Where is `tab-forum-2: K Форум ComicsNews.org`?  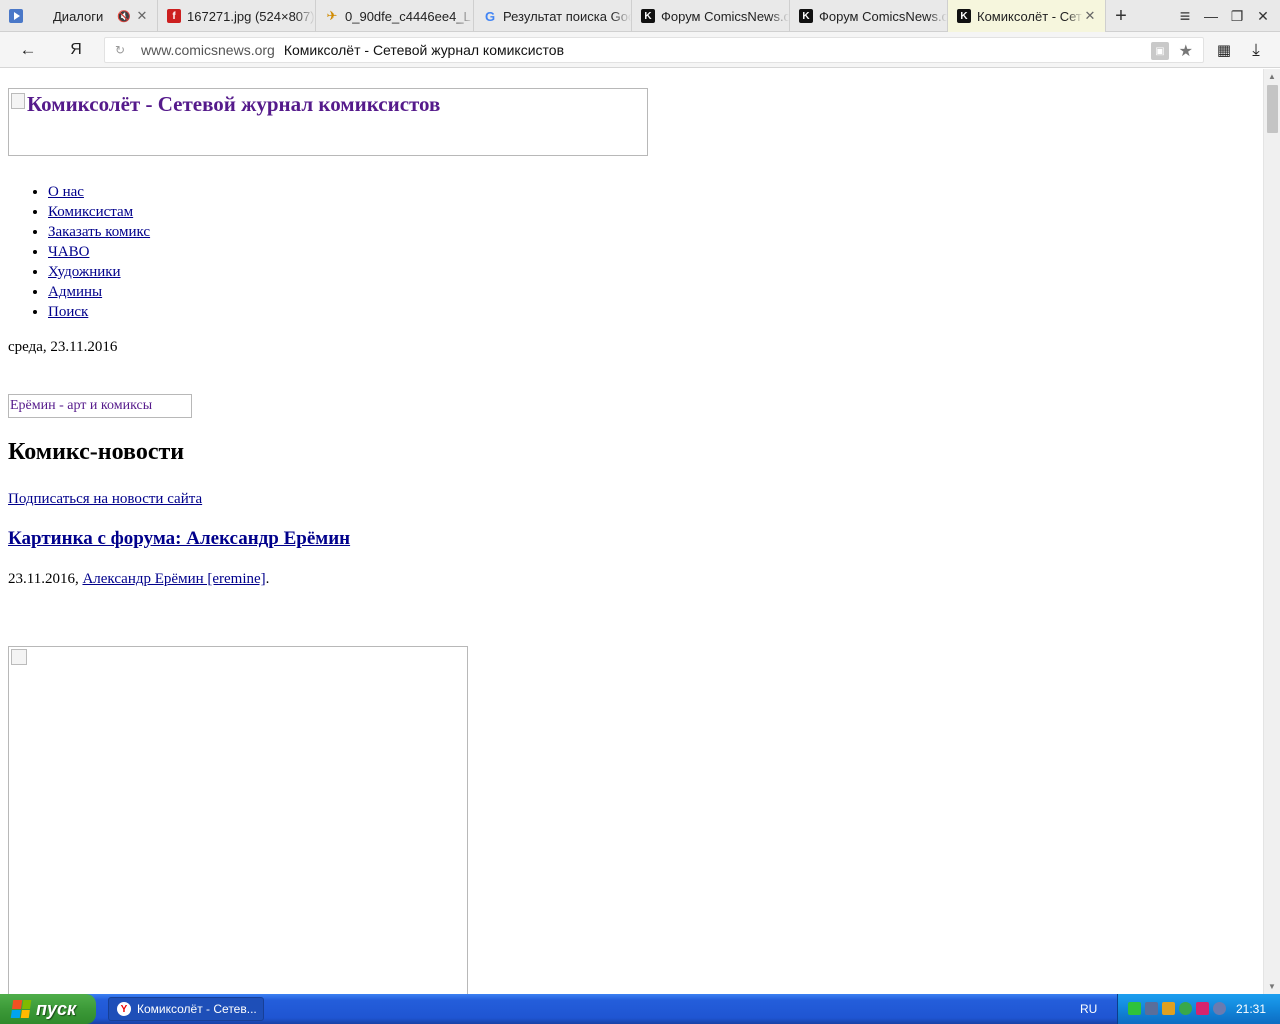 tab-forum-2: K Форум ComicsNews.org is located at coordinates (869, 16).